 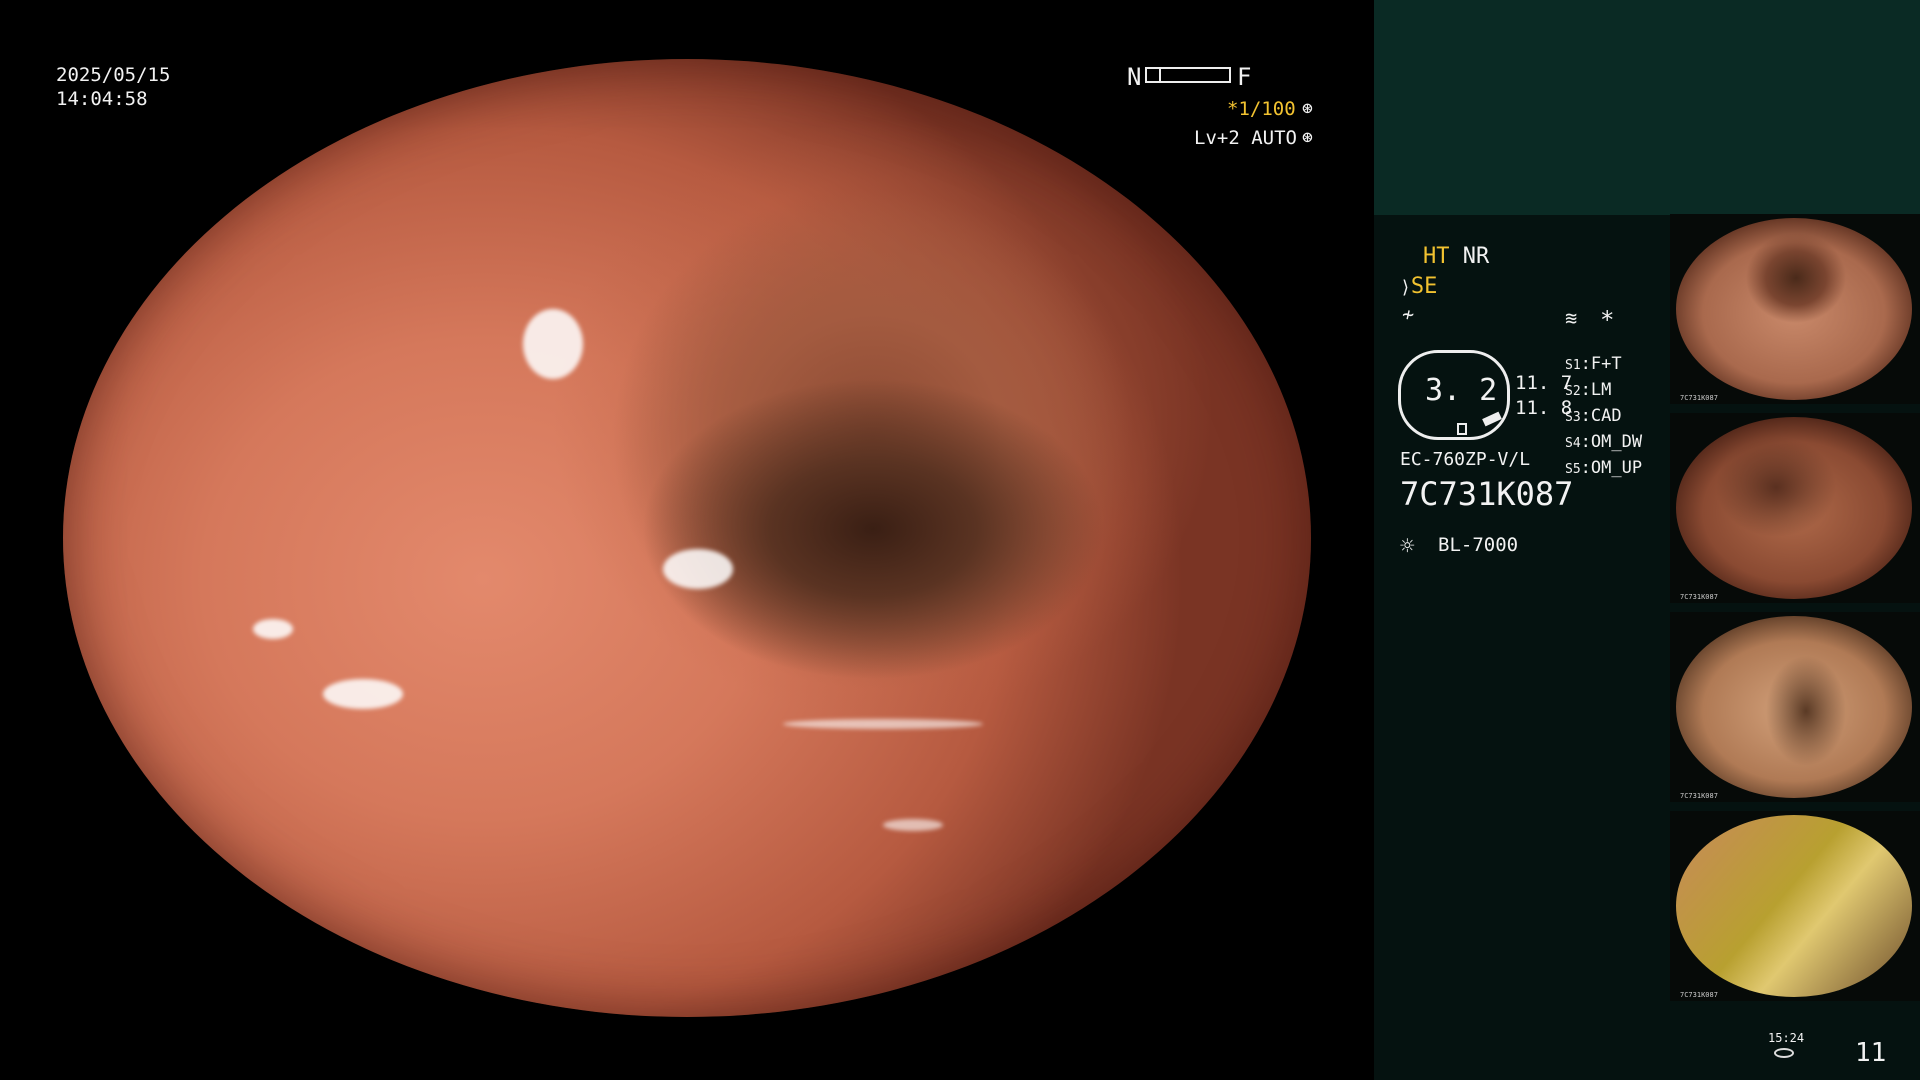 What do you see at coordinates (1424, 286) in the screenshot?
I see `se-label: SE` at bounding box center [1424, 286].